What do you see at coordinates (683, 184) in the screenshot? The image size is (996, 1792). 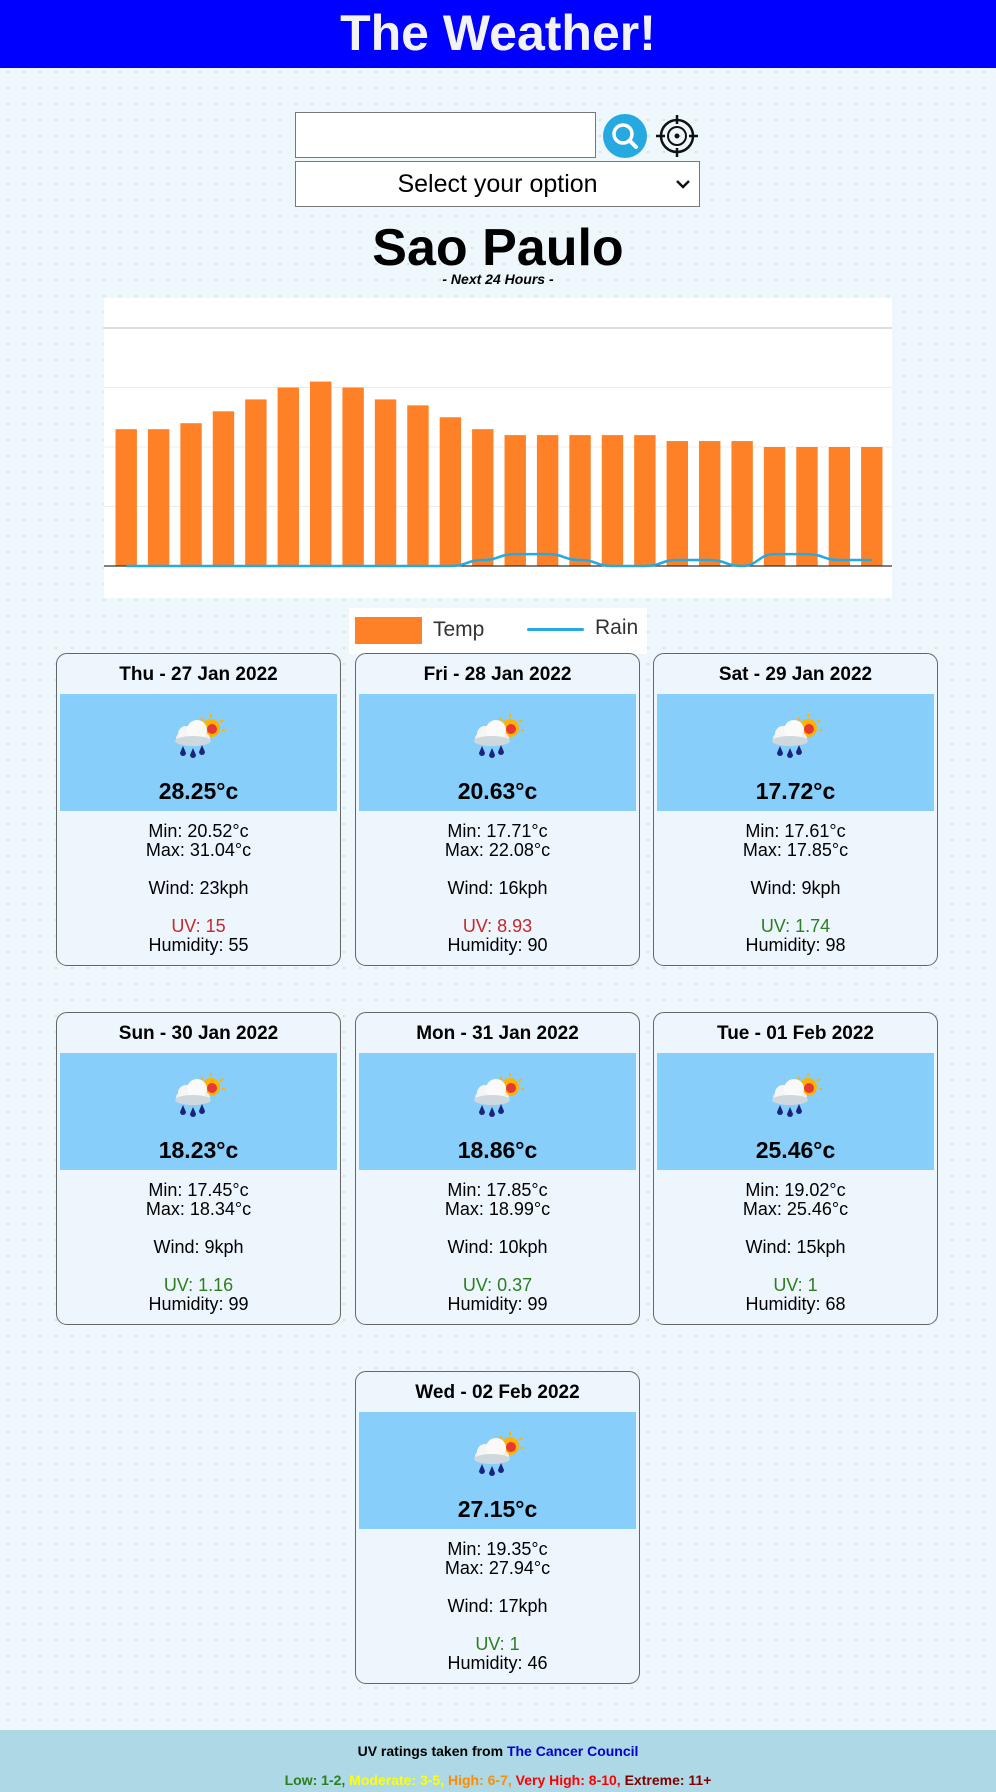 I see `chevron-down-icon` at bounding box center [683, 184].